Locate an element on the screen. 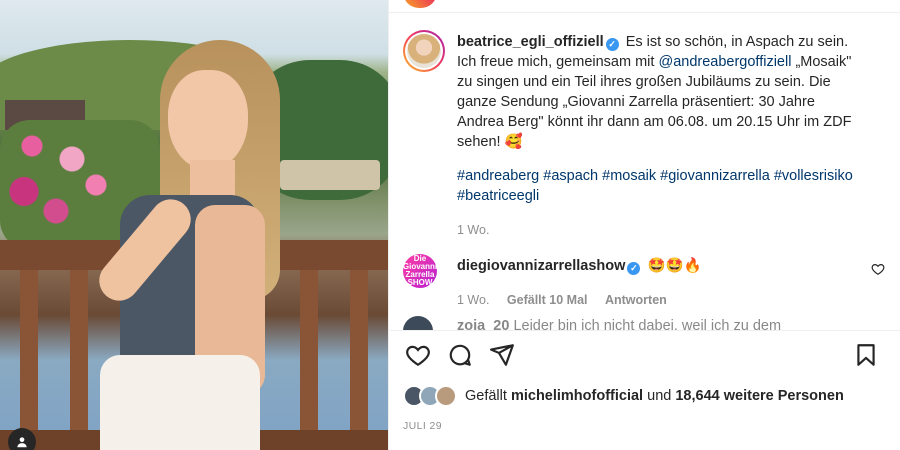 This screenshot has width=900, height=450. action-bar is located at coordinates (648, 355).